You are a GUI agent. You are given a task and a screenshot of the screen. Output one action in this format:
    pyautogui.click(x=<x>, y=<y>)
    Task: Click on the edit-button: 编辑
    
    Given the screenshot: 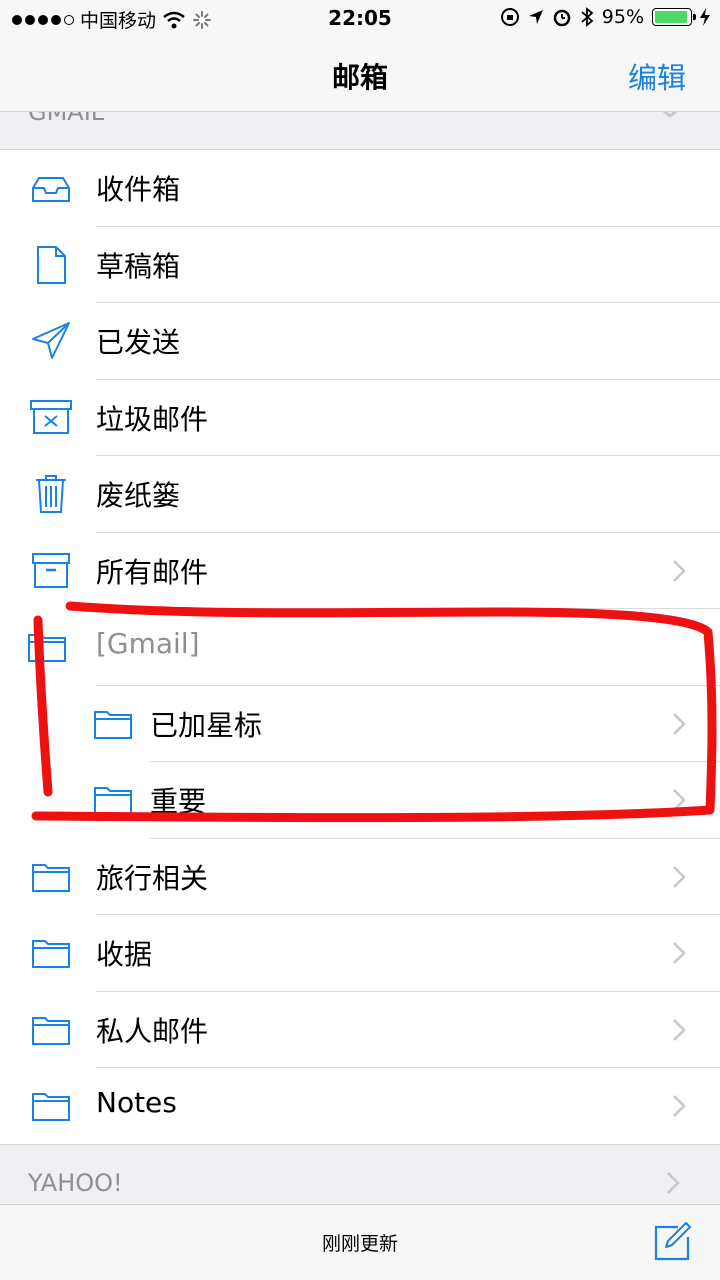 What is the action you would take?
    pyautogui.click(x=657, y=76)
    